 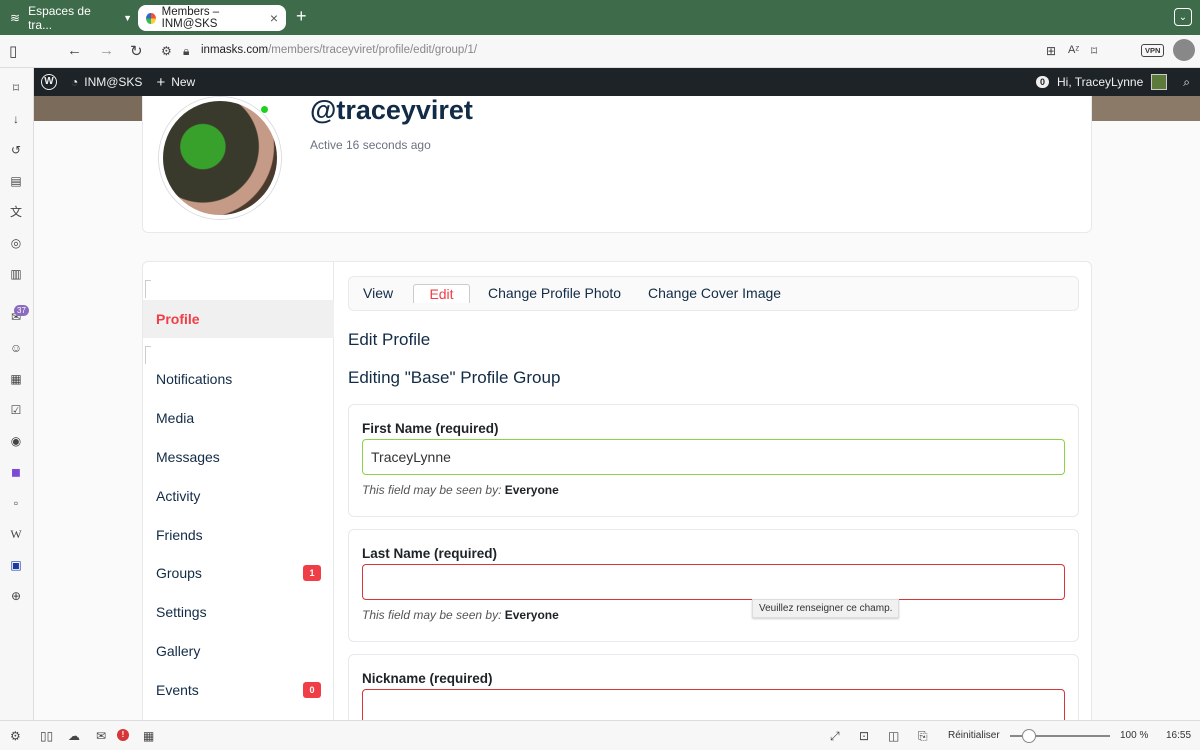 What do you see at coordinates (554, 293) in the screenshot?
I see `tab-change-profile-photo: Change Profile Photo` at bounding box center [554, 293].